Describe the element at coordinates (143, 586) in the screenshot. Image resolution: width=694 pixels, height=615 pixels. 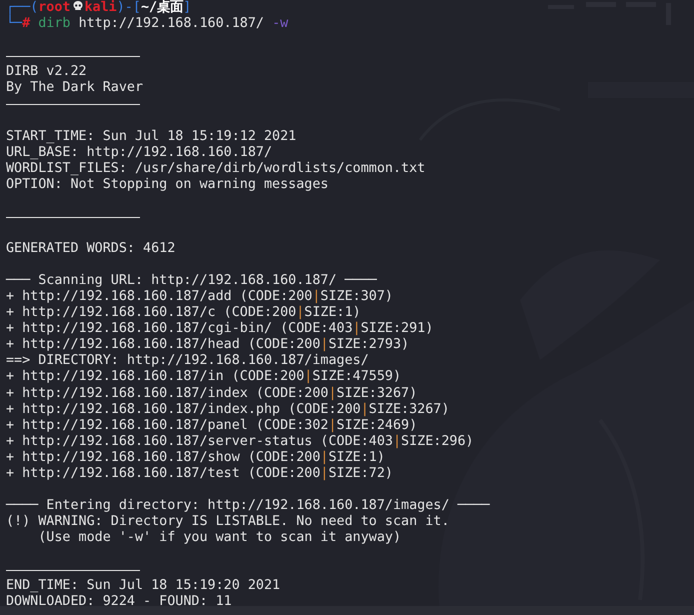
I see `output-line: END_TIME: Sun Jul 18 15:19:20 2021` at that location.